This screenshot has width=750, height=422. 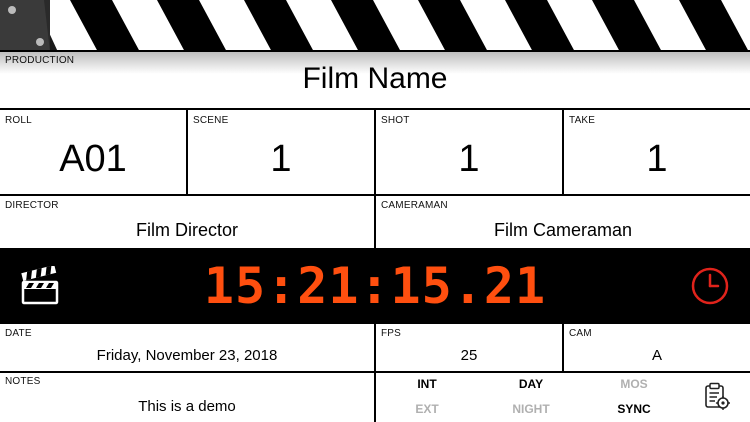 I want to click on clapper-stripes, so click(x=375, y=26).